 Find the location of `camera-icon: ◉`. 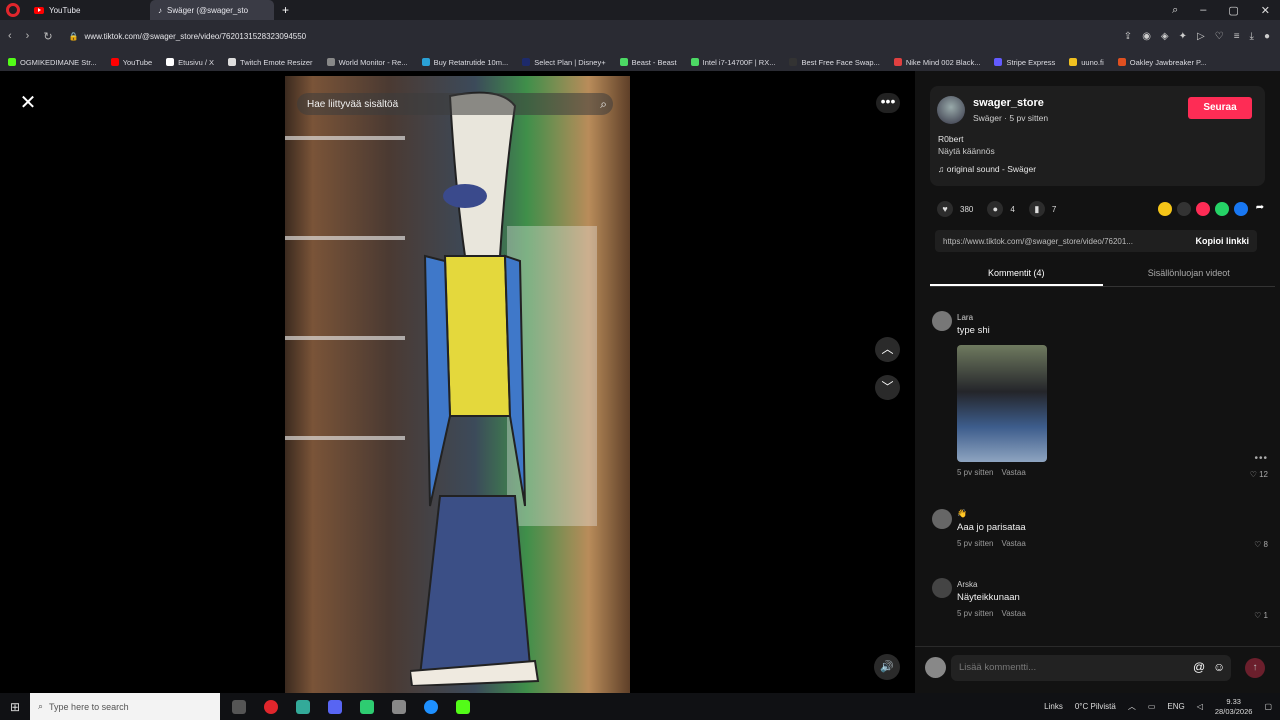

camera-icon: ◉ is located at coordinates (1146, 36).